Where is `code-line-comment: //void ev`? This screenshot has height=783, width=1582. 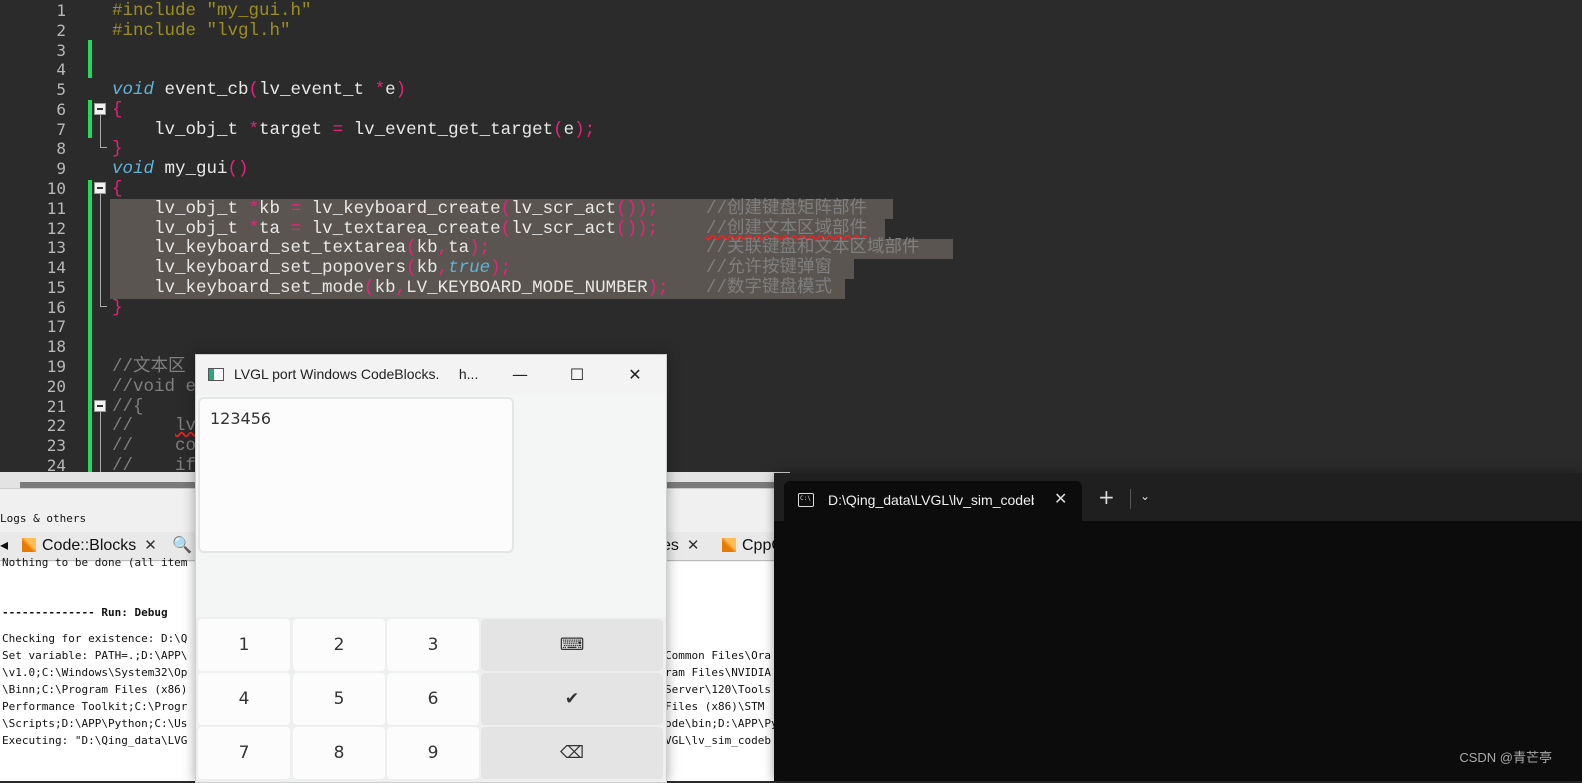
code-line-comment: //void ev is located at coordinates (159, 387).